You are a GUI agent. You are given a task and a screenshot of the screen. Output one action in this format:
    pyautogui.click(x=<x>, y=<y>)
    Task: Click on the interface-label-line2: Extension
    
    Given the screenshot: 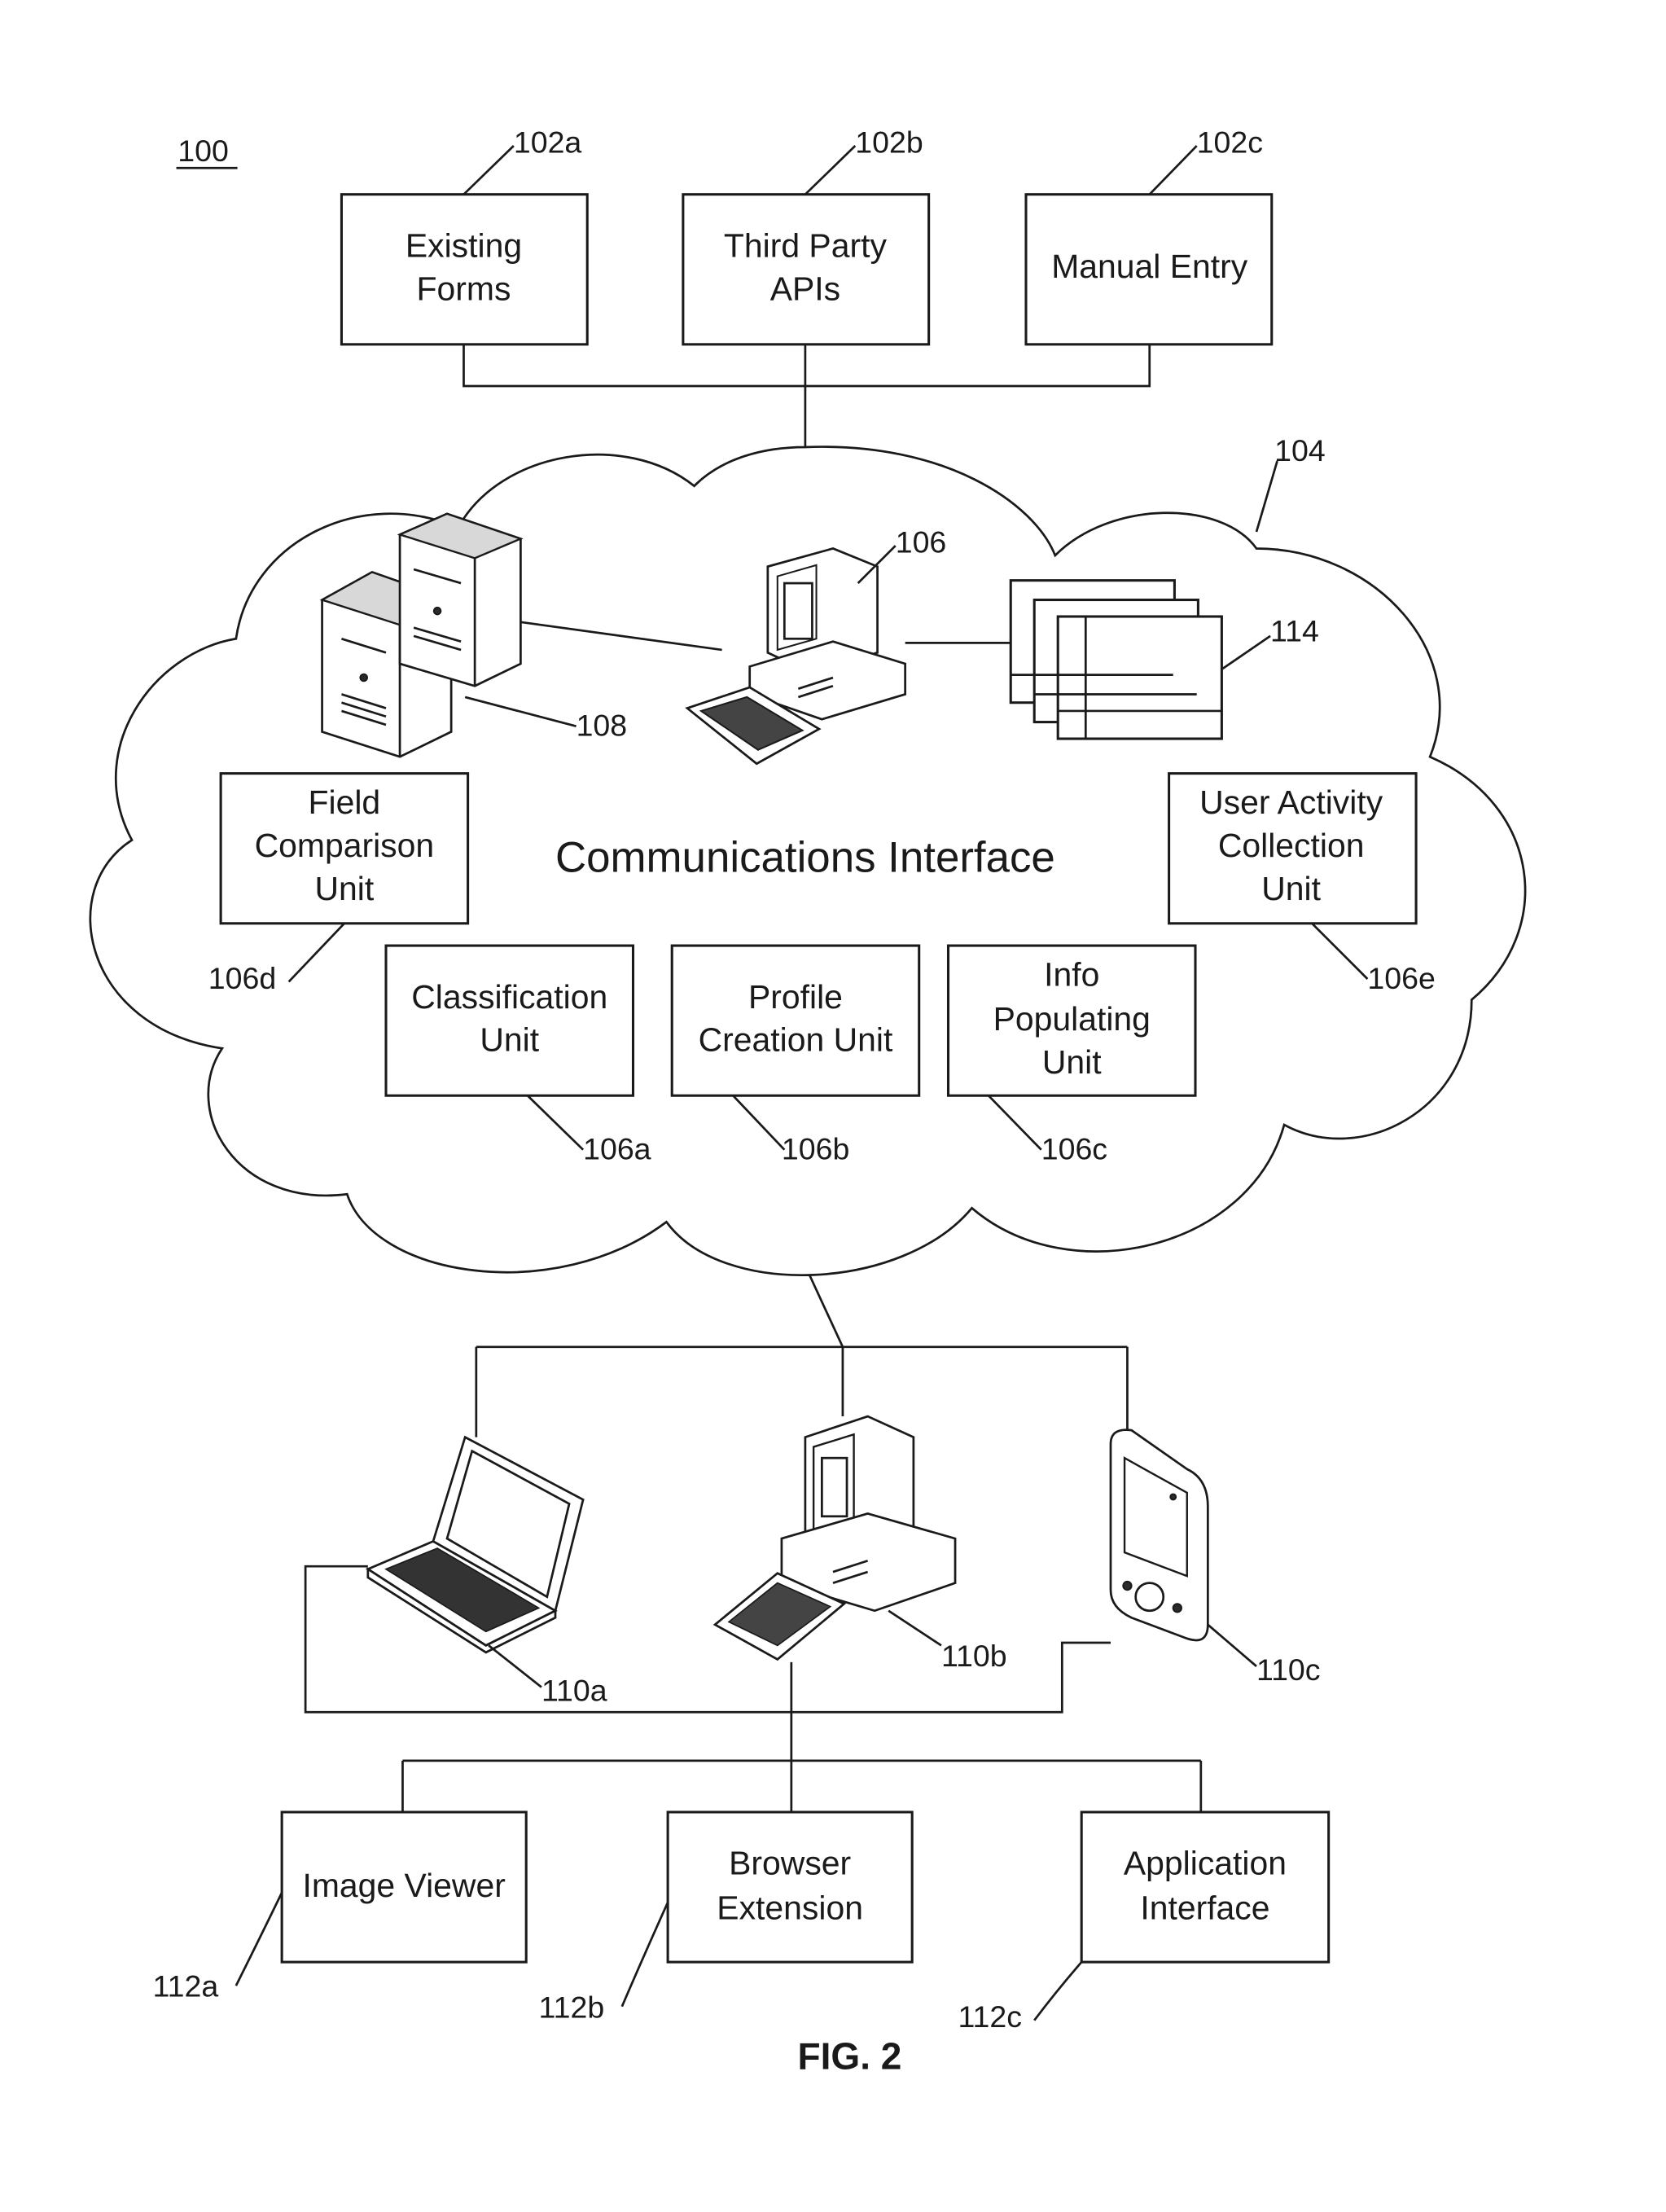 What is the action you would take?
    pyautogui.click(x=790, y=1908)
    